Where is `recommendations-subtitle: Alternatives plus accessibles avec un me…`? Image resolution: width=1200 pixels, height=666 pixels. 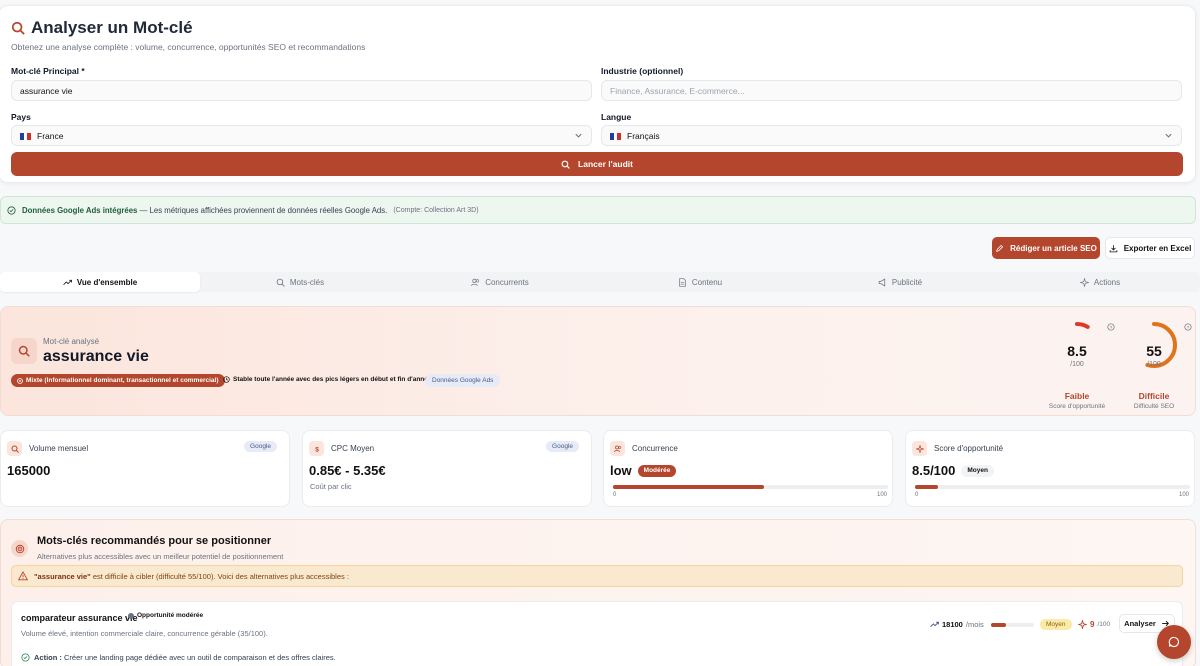 recommendations-subtitle: Alternatives plus accessibles avec un me… is located at coordinates (160, 556).